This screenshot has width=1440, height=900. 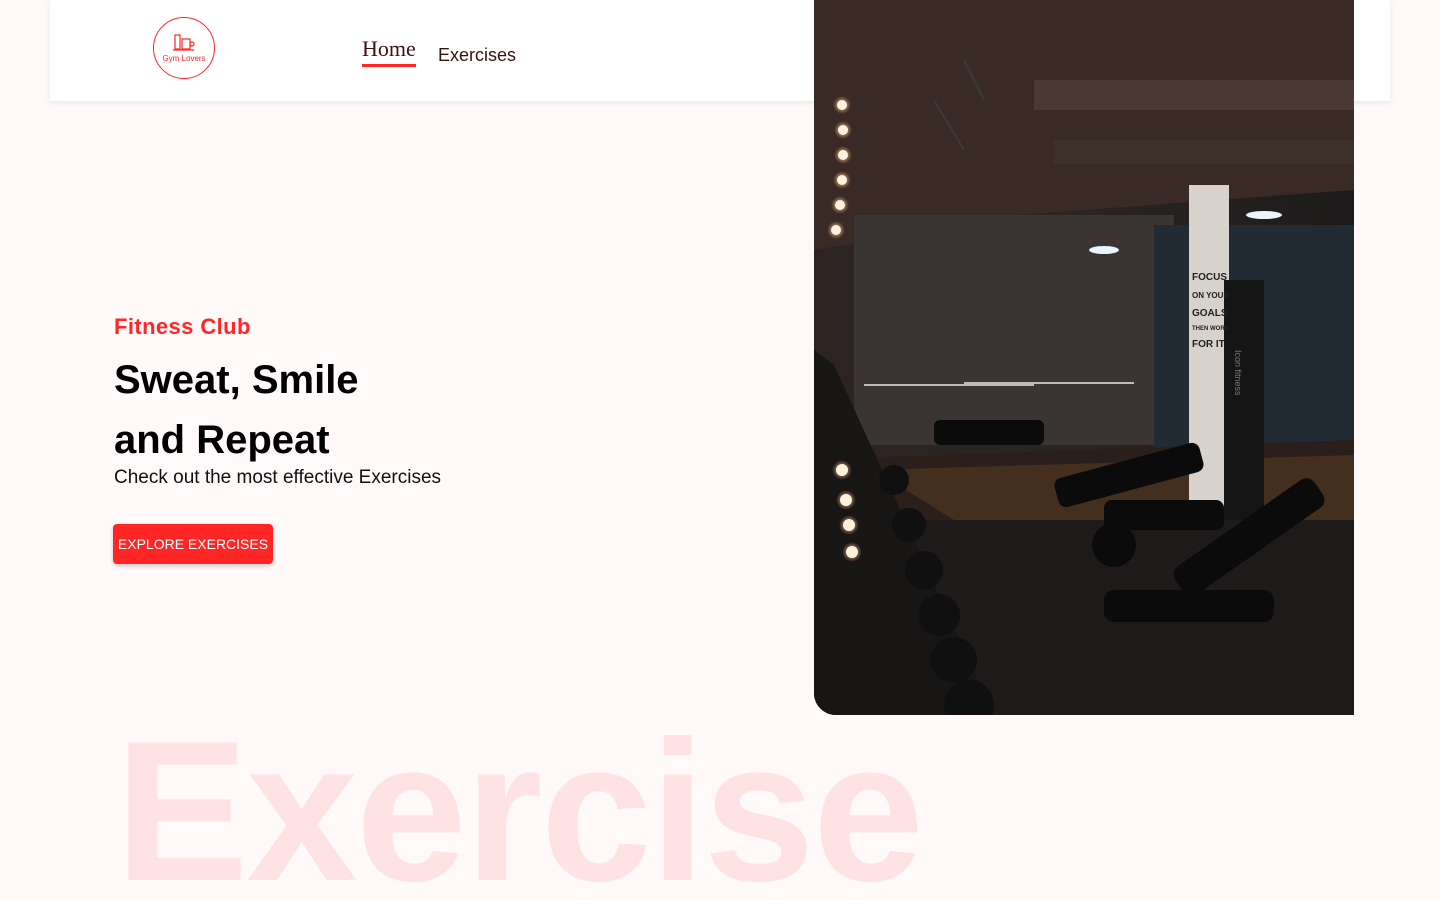 What do you see at coordinates (1238, 373) in the screenshot?
I see `svg-text: Icon fitness` at bounding box center [1238, 373].